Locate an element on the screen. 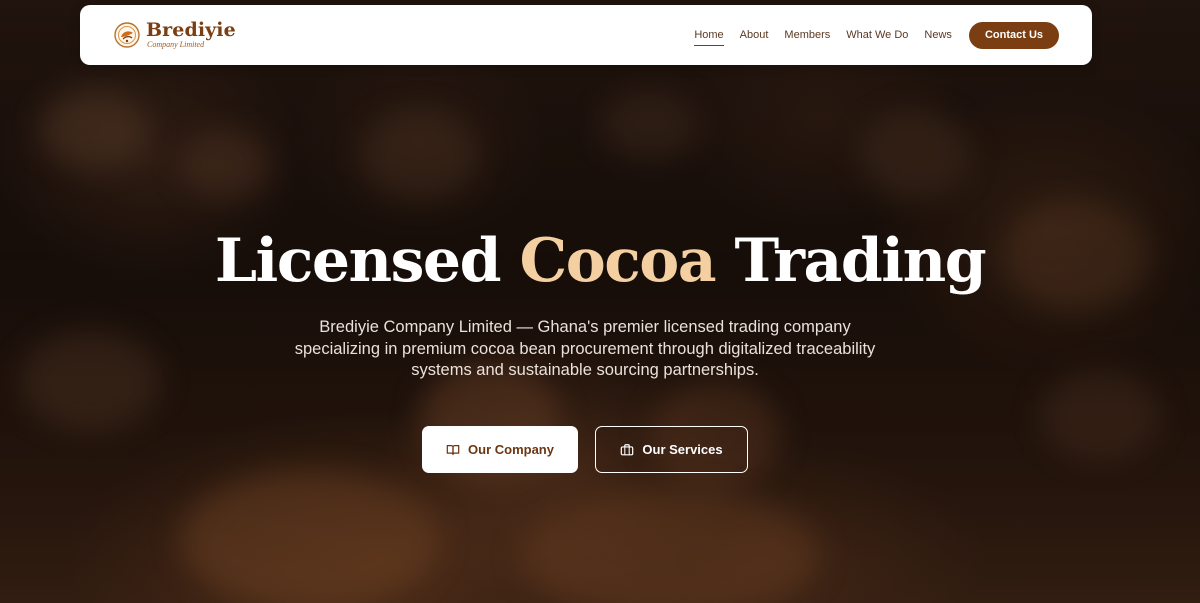 Image resolution: width=1200 pixels, height=603 pixels. brand-logo-link: Brediyie Company Limited is located at coordinates (175, 35).